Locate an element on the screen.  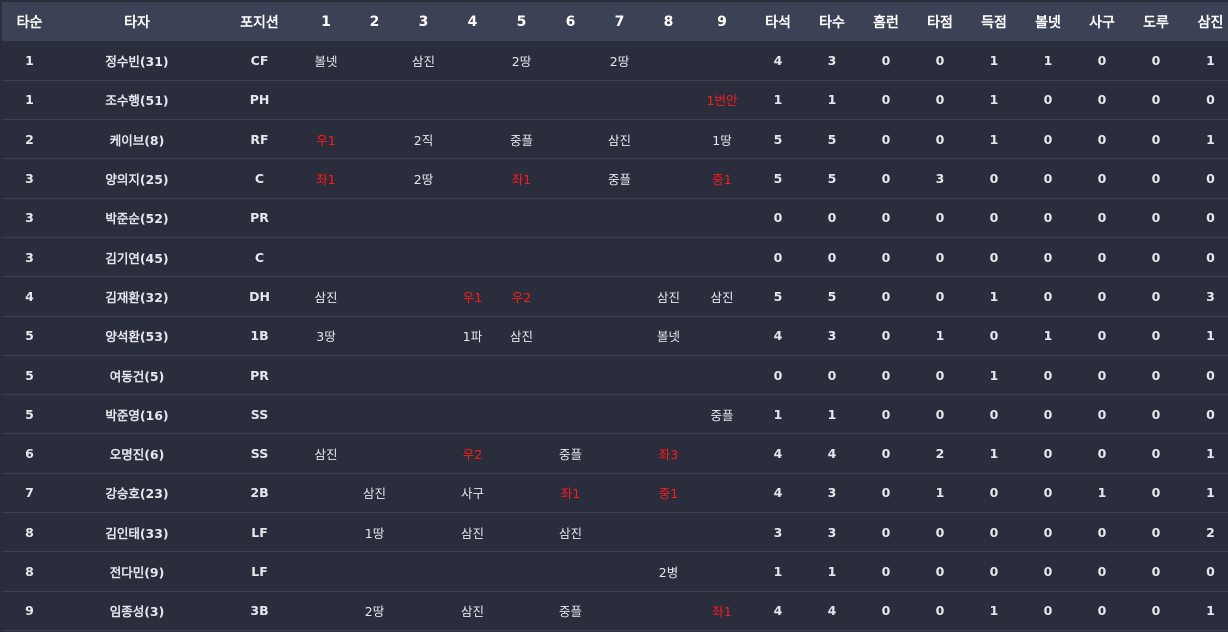
column-header: 7 is located at coordinates (619, 21).